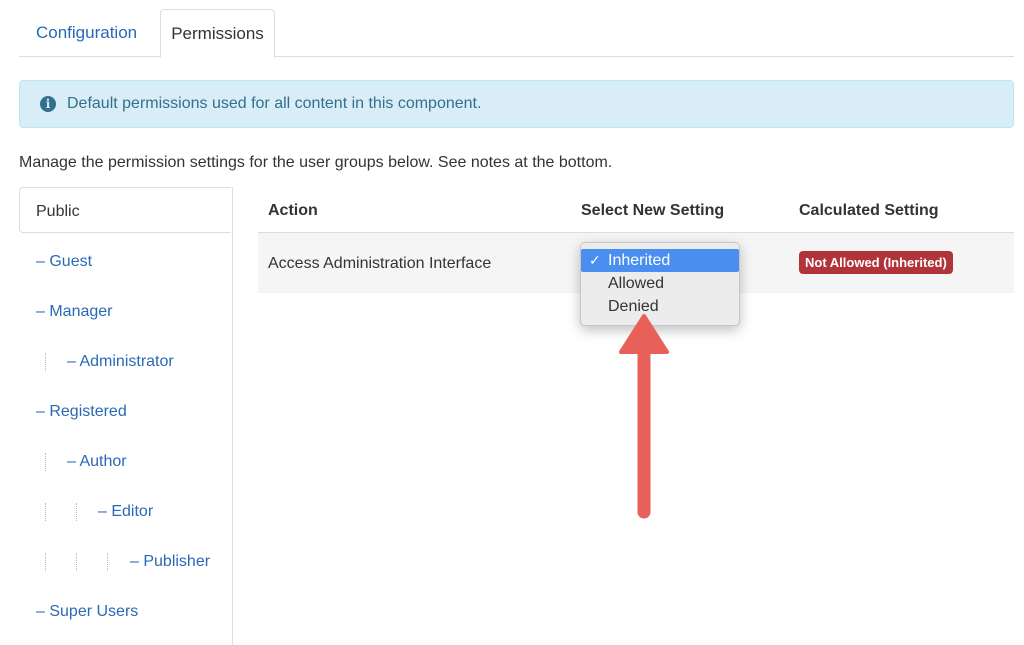  What do you see at coordinates (644, 416) in the screenshot?
I see `annotation-arrow-icon` at bounding box center [644, 416].